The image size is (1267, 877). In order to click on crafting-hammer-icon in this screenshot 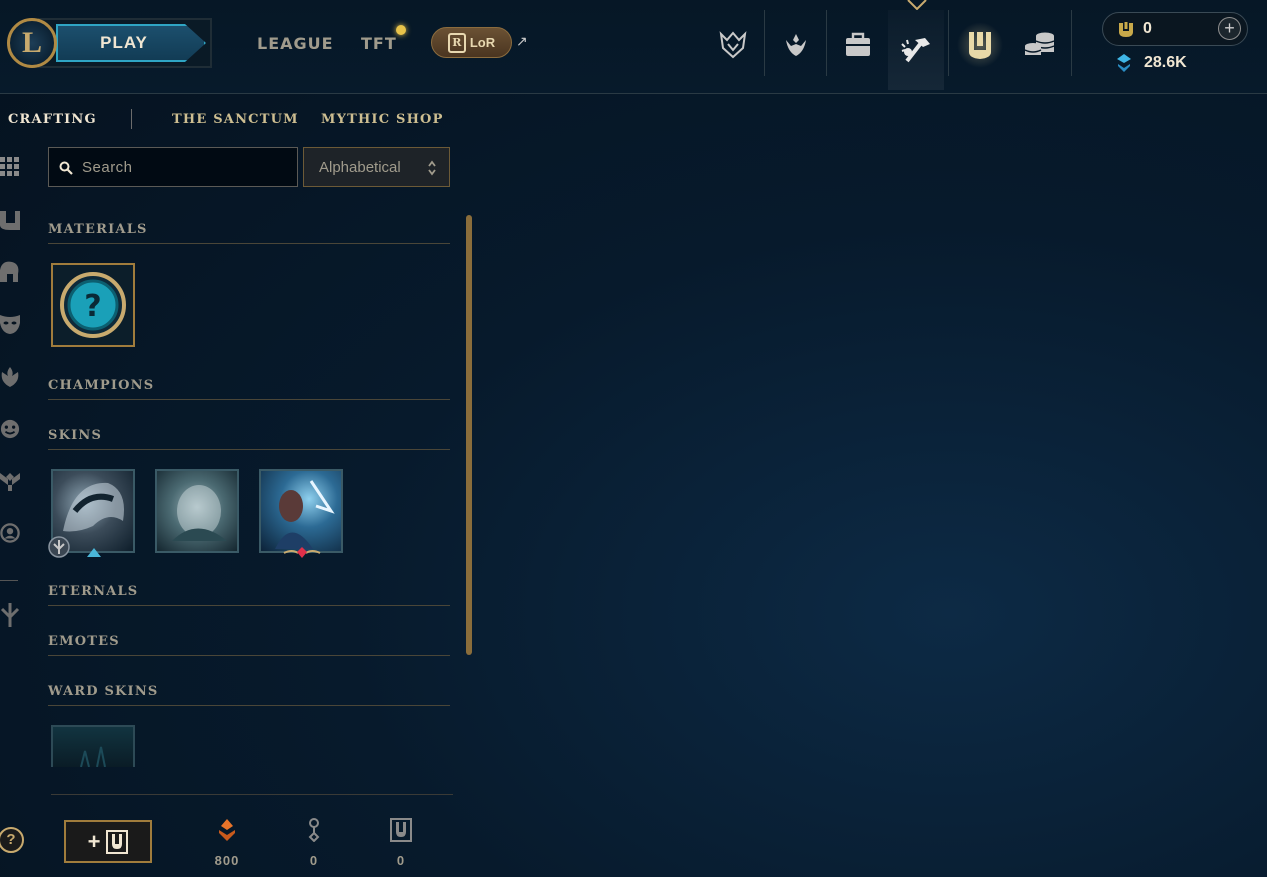, I will do `click(916, 50)`.